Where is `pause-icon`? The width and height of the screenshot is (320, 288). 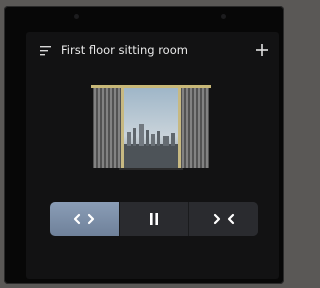
pause-icon is located at coordinates (154, 219).